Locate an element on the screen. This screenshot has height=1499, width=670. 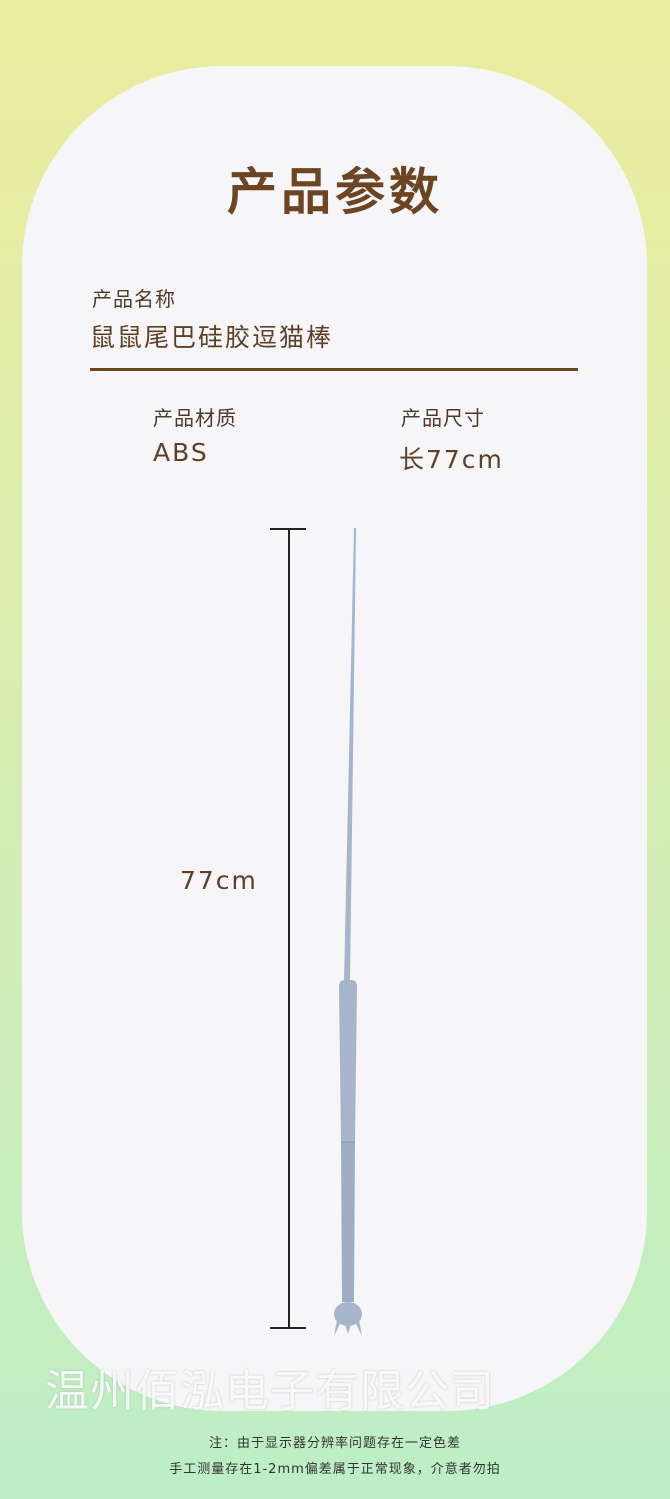
company-watermark: 温州佰泓电子有限公司 is located at coordinates (270, 1391).